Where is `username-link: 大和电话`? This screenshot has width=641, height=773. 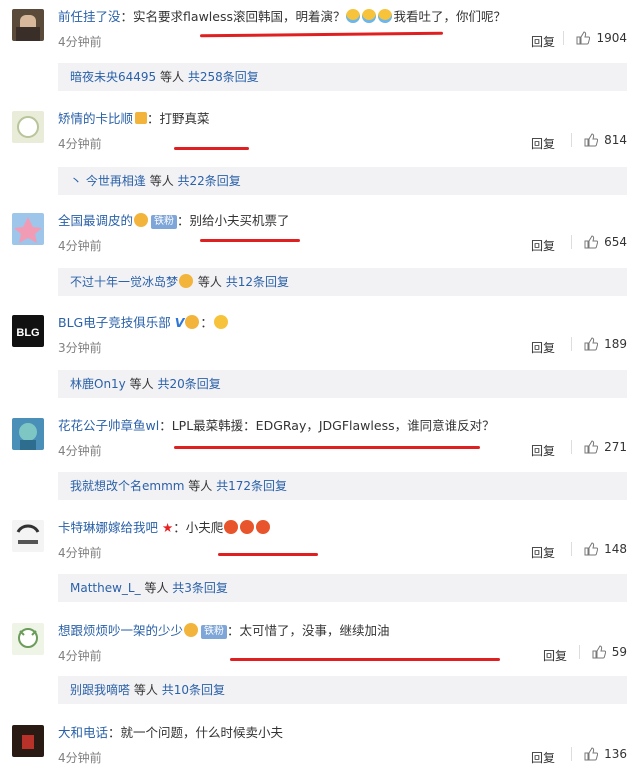
username-link: 大和电话 is located at coordinates (83, 732).